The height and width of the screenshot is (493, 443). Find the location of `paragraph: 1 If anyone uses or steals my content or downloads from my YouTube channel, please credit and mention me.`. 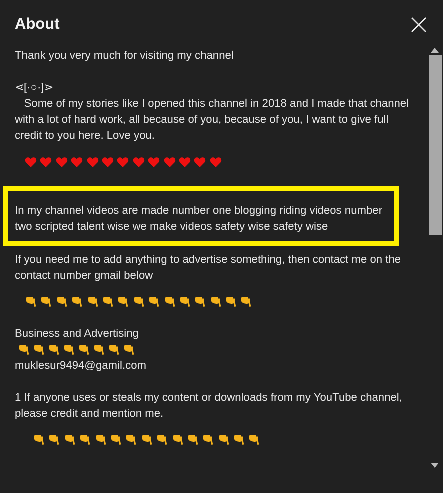

paragraph: 1 If anyone uses or steals my content or downloads from my YouTube channel, please credit and mention me. is located at coordinates (209, 406).